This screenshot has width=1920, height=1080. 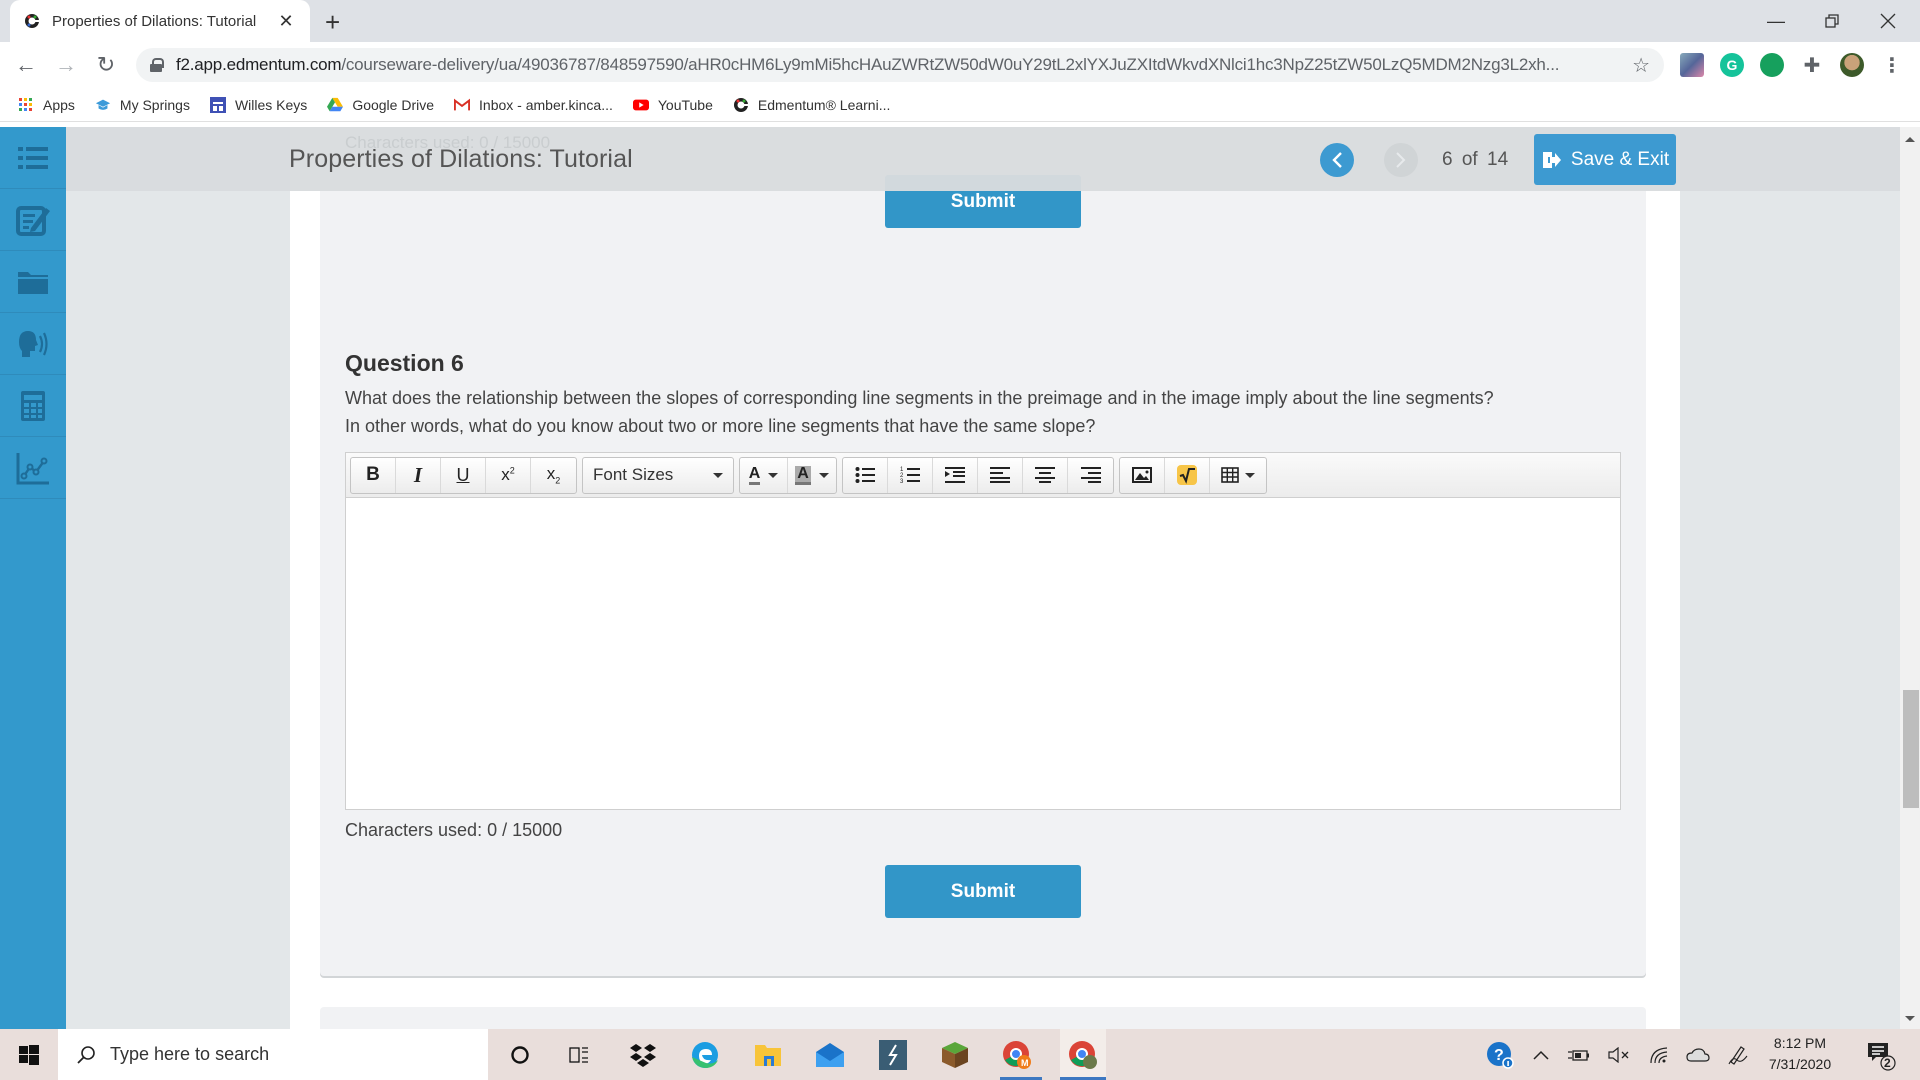 What do you see at coordinates (1541, 1055) in the screenshot?
I see `show-hidden-icons-chevron-icon` at bounding box center [1541, 1055].